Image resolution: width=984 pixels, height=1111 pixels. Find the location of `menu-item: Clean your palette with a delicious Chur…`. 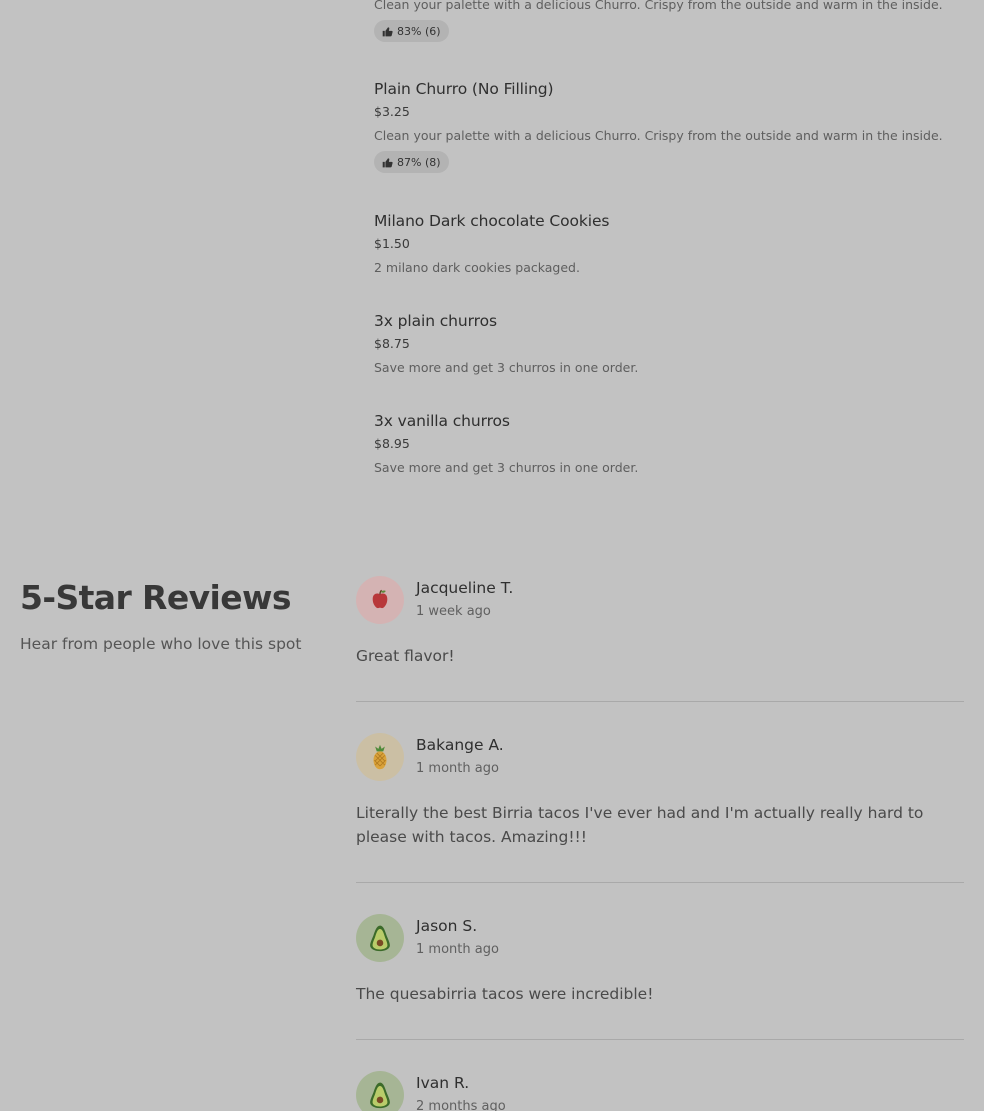

menu-item: Clean your palette with a delicious Chur… is located at coordinates (669, 21).